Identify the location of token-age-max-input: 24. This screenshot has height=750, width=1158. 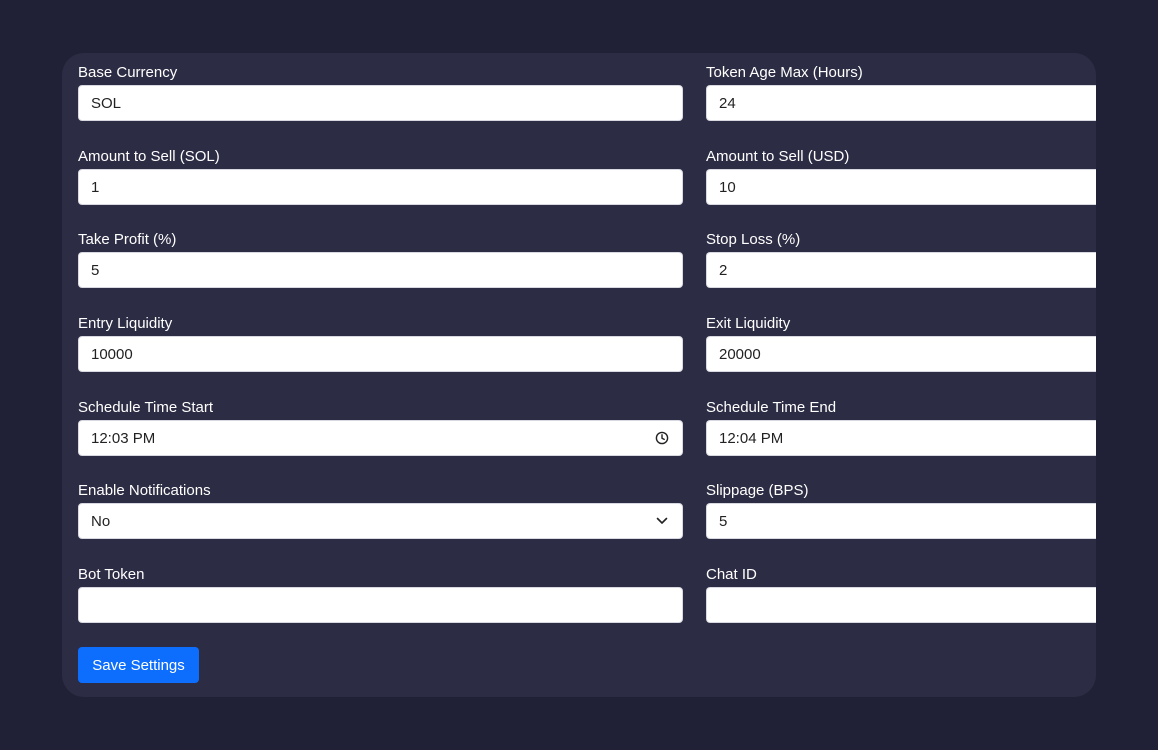
(901, 103).